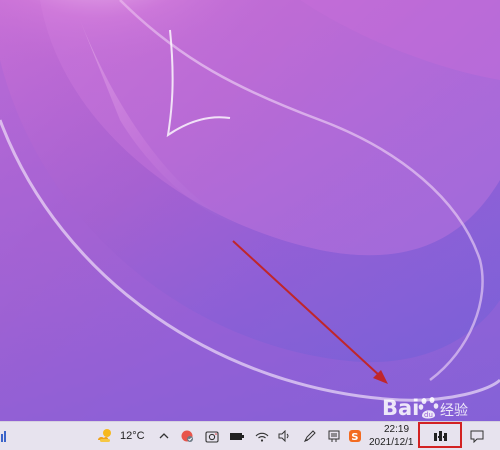 The image size is (500, 450). I want to click on svg-text: du, so click(428, 415).